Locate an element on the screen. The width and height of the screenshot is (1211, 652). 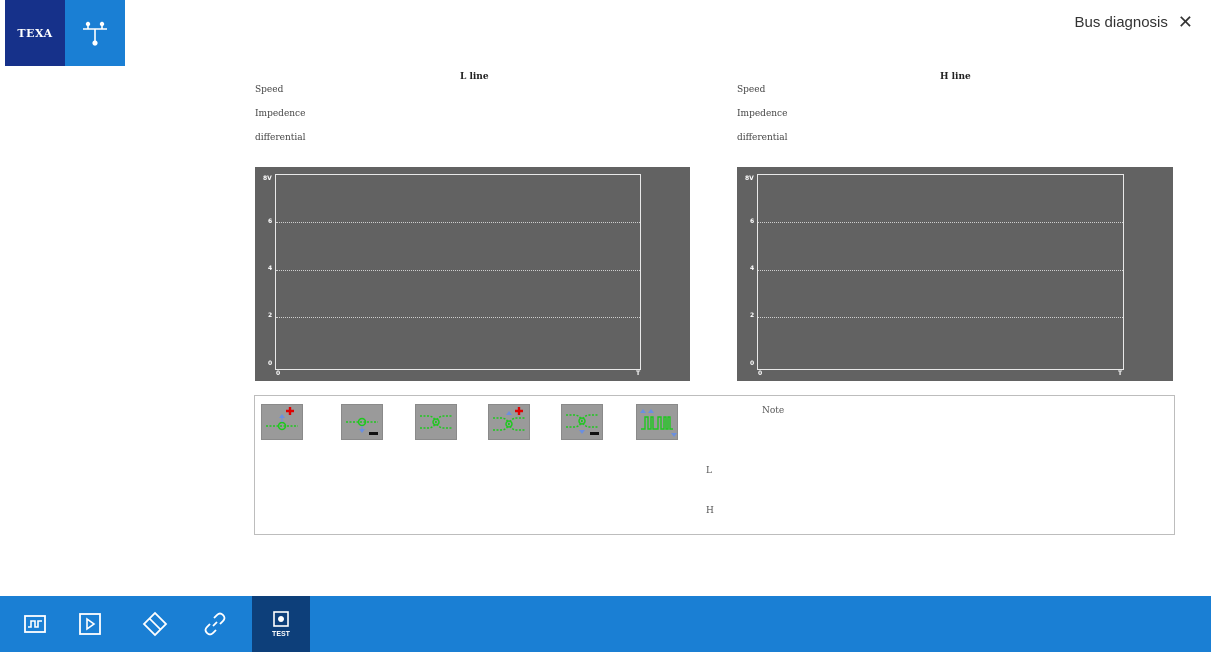
l-impedence-label: Impedence is located at coordinates (280, 114).